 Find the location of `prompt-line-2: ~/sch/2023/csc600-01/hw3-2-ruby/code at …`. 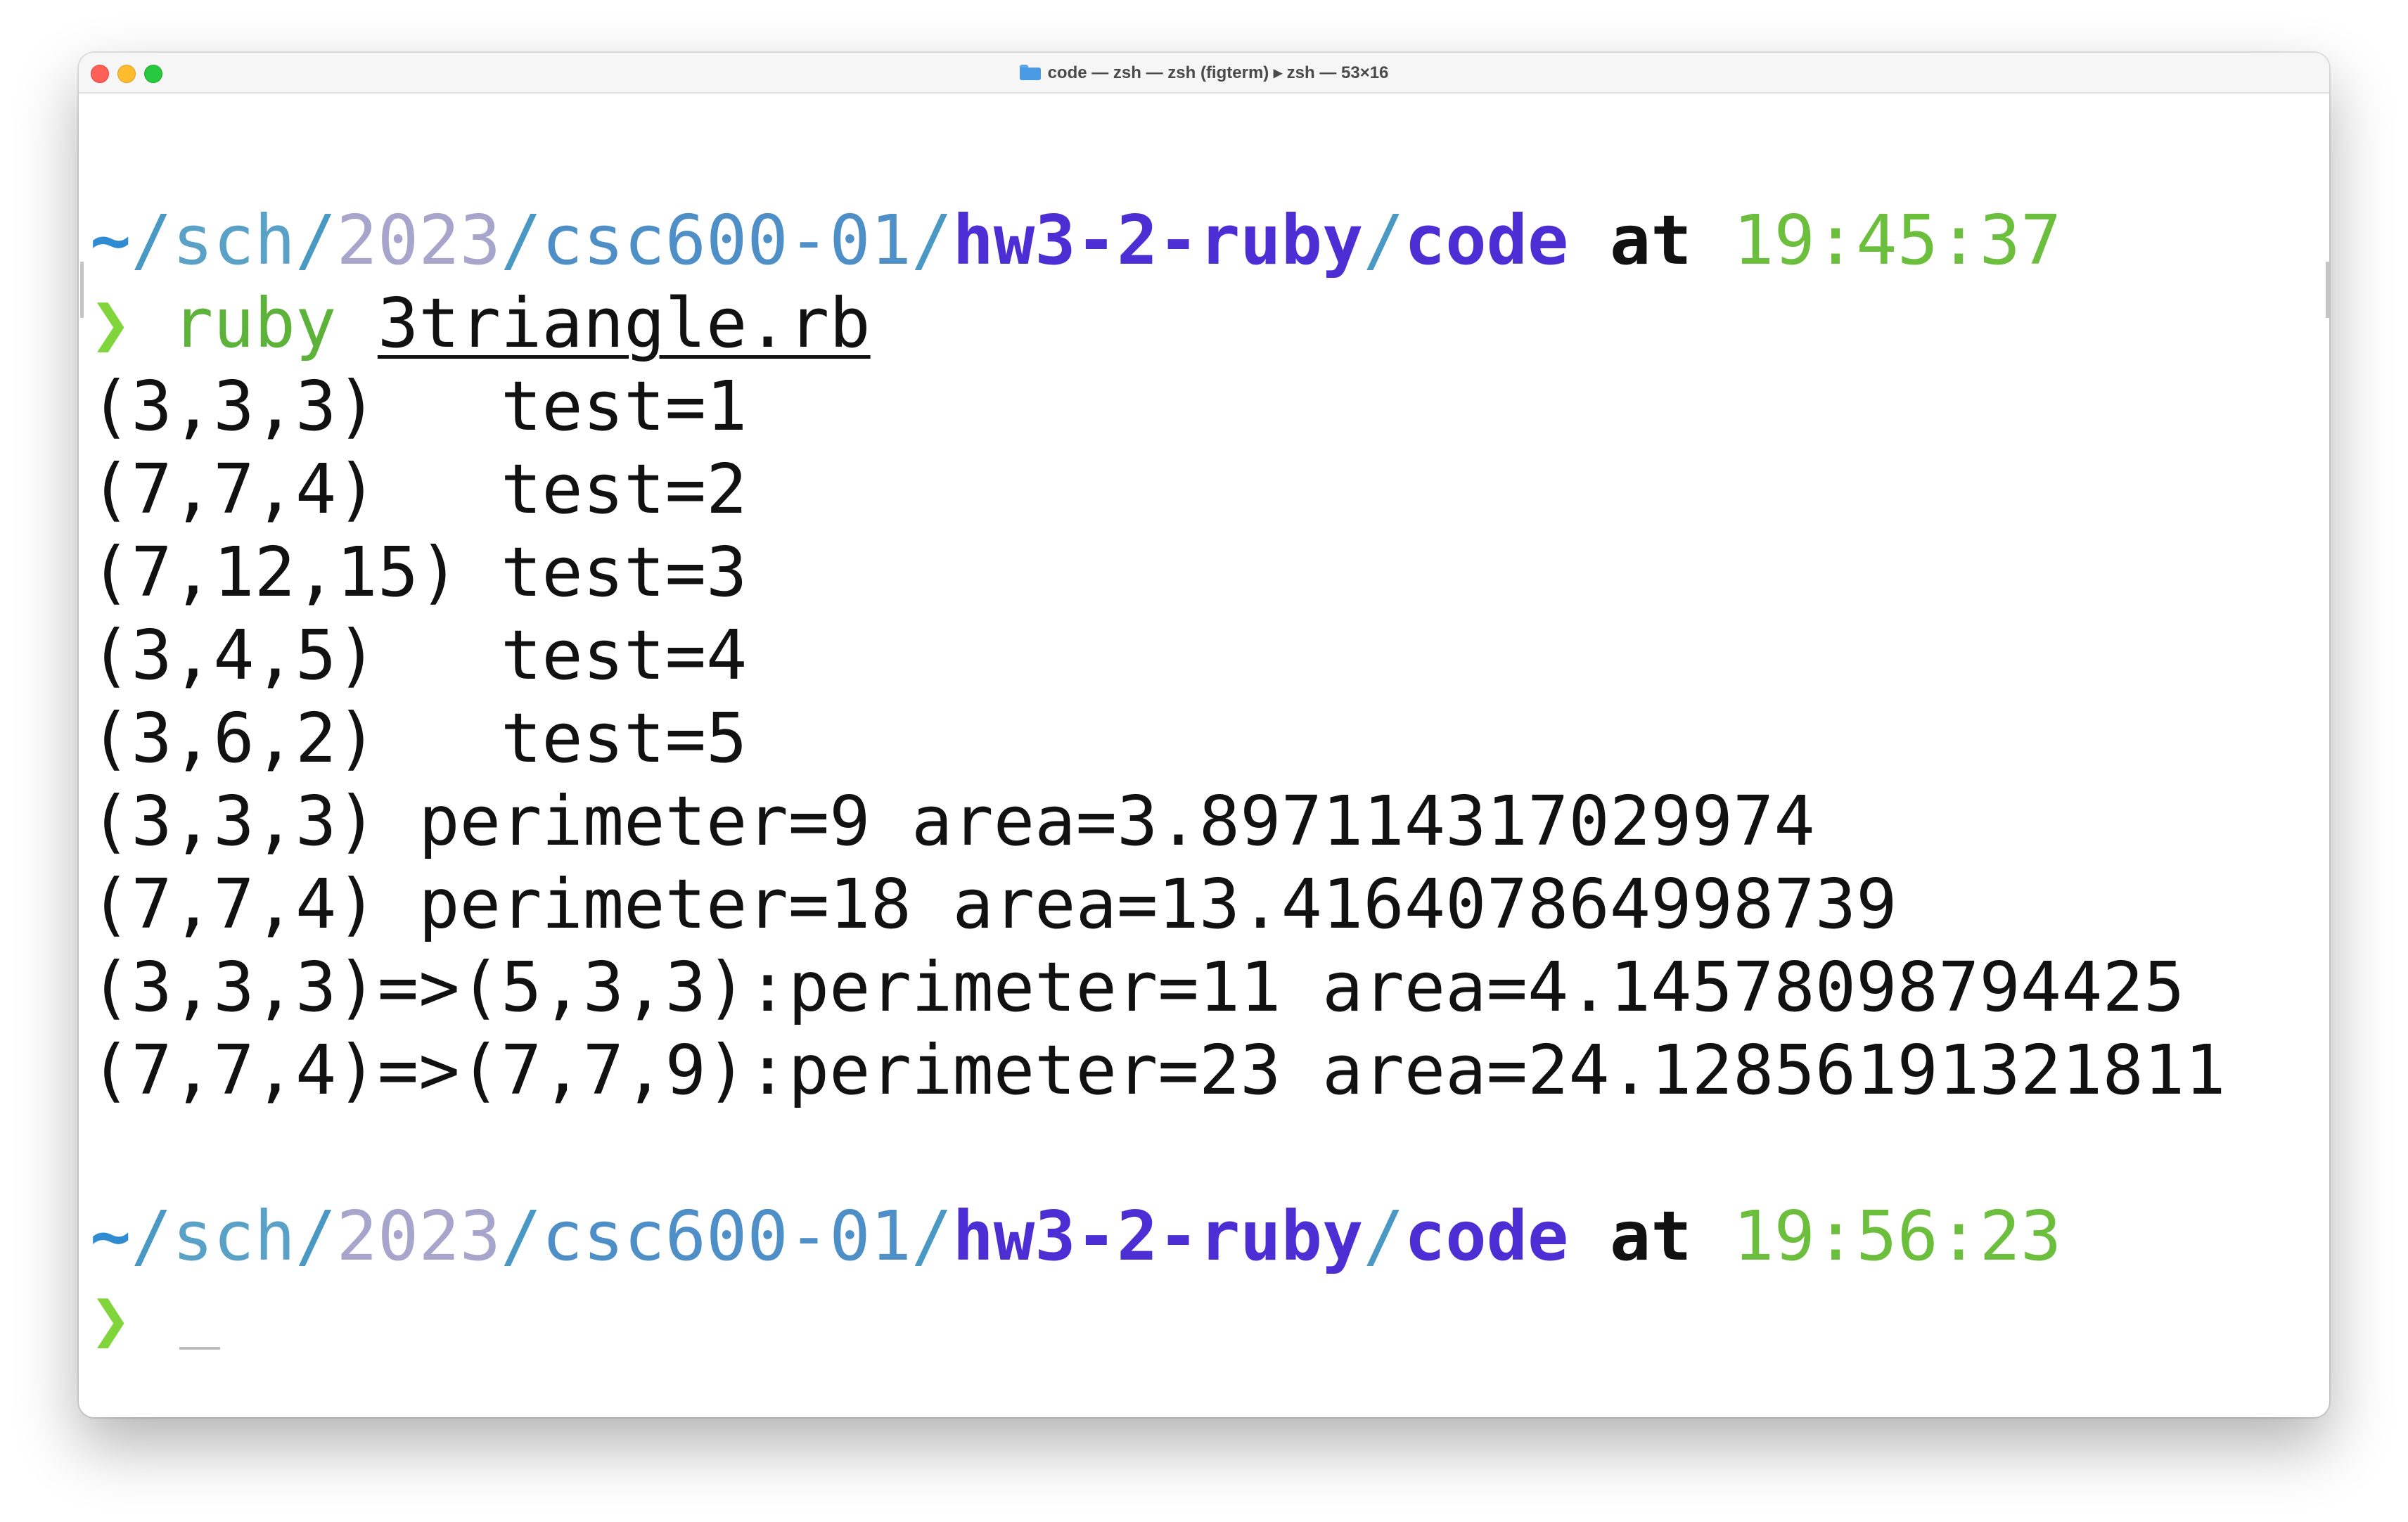

prompt-line-2: ~/sch/2023/csc600-01/hw3-2-ruby/code at … is located at coordinates (1204, 1236).